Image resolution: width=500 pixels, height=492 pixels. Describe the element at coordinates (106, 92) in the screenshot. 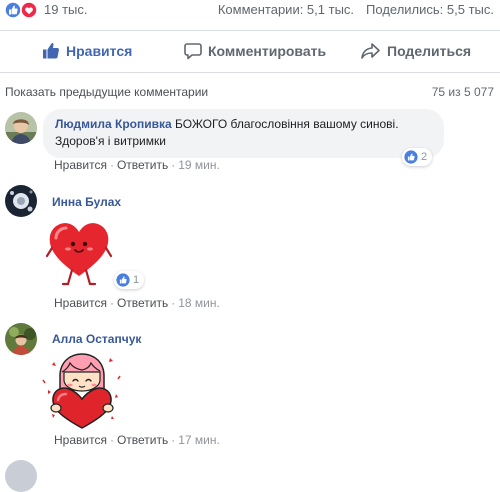

I see `show-previous-comments-link: Показать предыдущие комментарии` at that location.